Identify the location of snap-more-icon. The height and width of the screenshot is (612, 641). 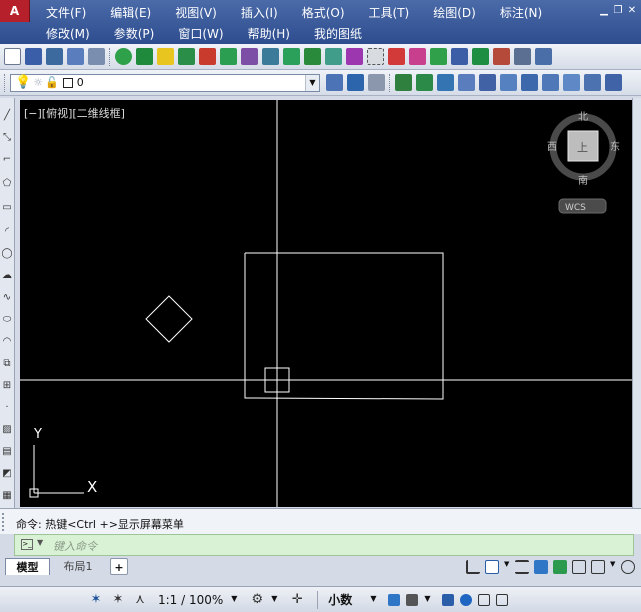
(543, 56).